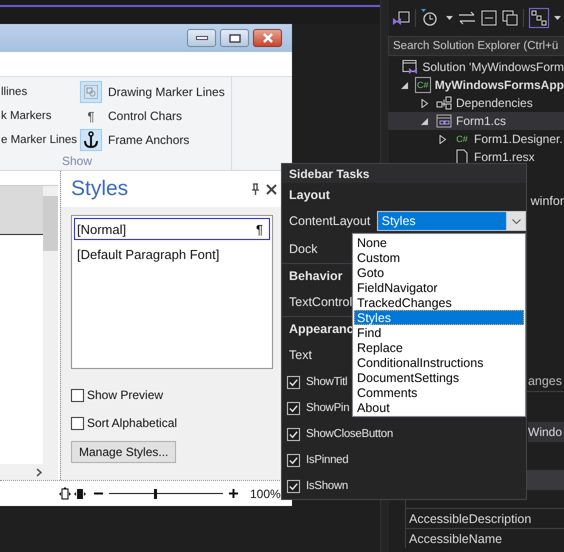 The image size is (564, 552). What do you see at coordinates (91, 116) in the screenshot?
I see `pilcrow-icon: ¶` at bounding box center [91, 116].